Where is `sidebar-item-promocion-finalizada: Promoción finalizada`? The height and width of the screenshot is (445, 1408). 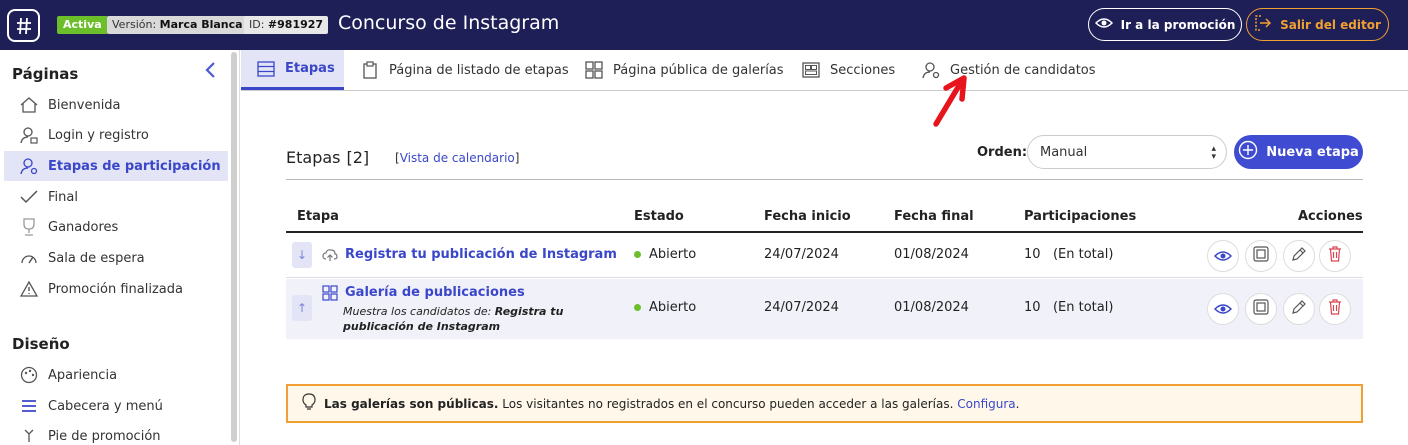
sidebar-item-promocion-finalizada: Promoción finalizada is located at coordinates (116, 289).